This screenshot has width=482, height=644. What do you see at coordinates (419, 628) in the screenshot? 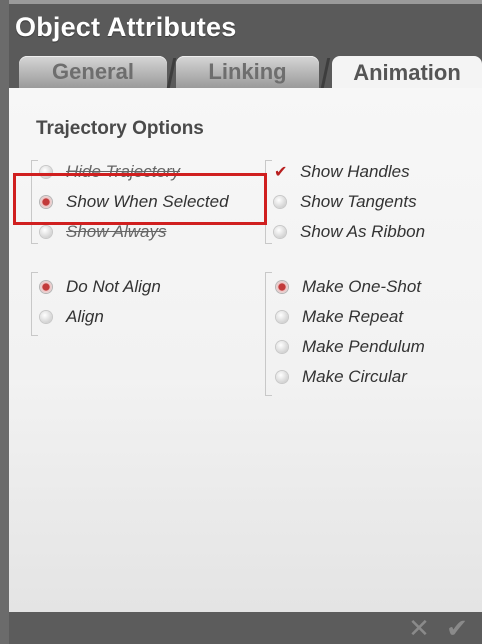
I see `close-icon: ✕` at bounding box center [419, 628].